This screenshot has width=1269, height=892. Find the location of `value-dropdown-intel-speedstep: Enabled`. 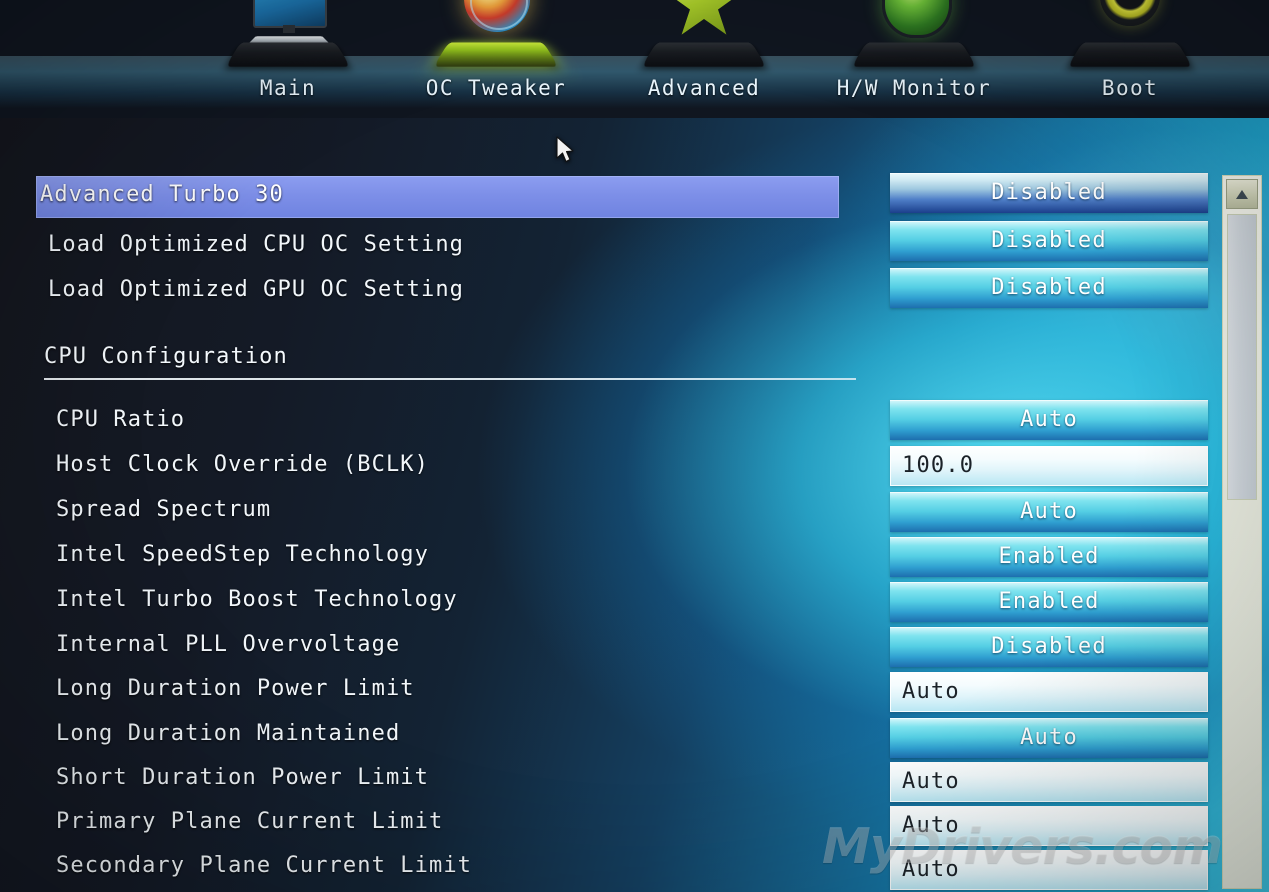

value-dropdown-intel-speedstep: Enabled is located at coordinates (1049, 557).